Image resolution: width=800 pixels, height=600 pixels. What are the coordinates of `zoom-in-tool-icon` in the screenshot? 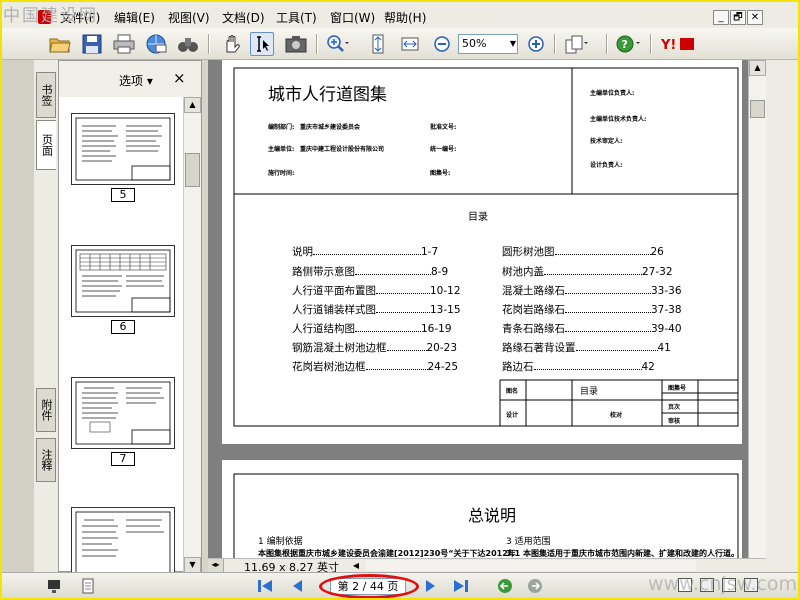 It's located at (338, 44).